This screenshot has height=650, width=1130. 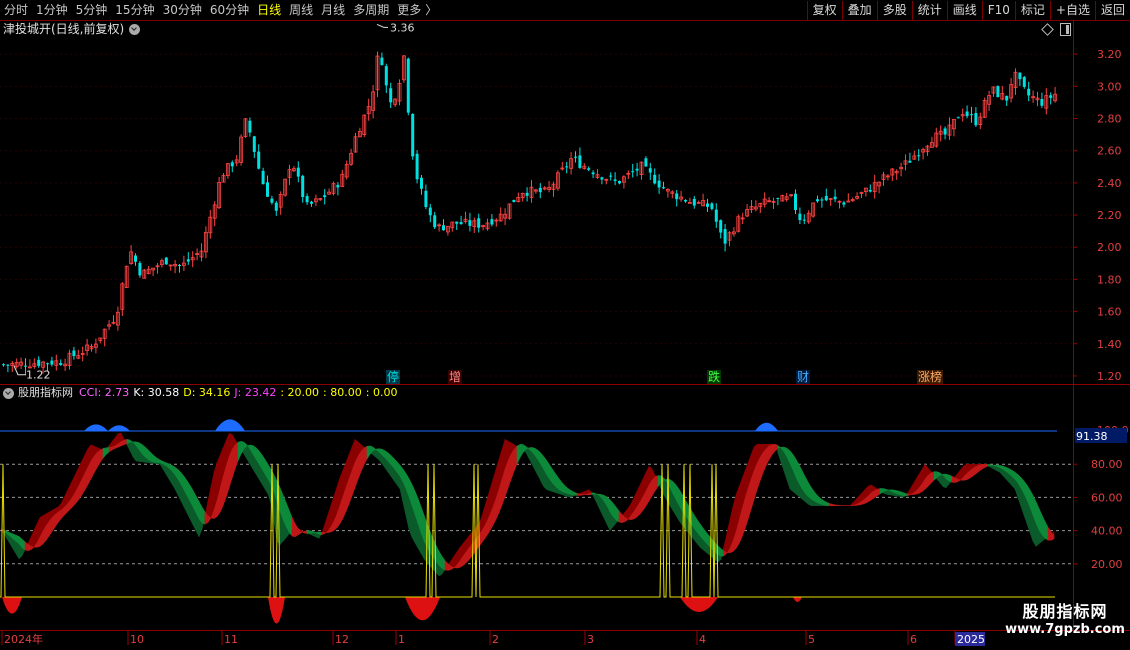 I want to click on indicator-value-0: CCI: 2.73, so click(x=104, y=392).